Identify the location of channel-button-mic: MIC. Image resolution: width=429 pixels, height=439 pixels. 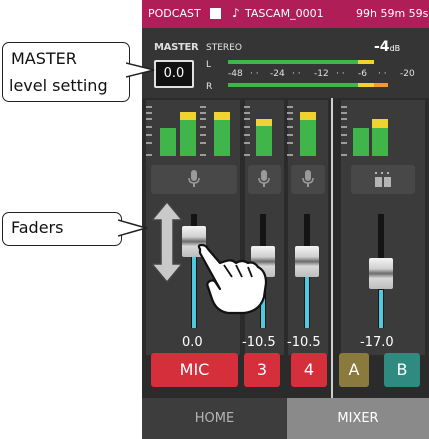
(194, 370).